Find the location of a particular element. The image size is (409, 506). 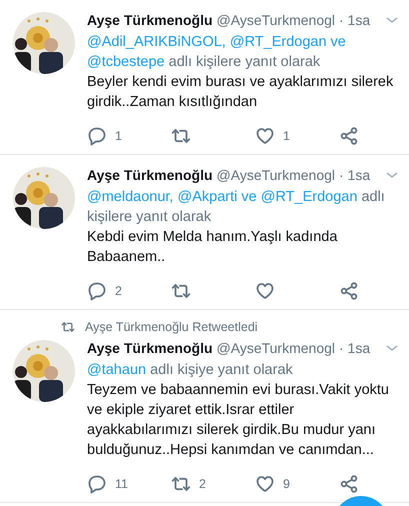

mention-link: @RT_Erdogan ve is located at coordinates (288, 42).